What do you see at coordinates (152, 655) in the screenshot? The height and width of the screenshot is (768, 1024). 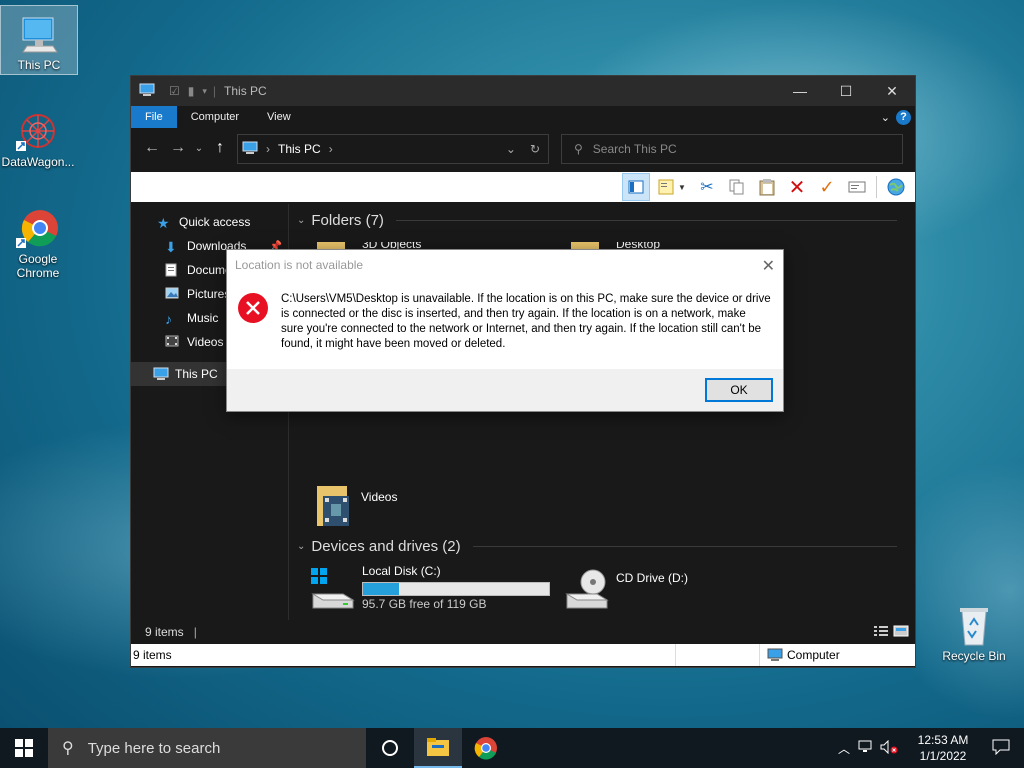 I see `footer-item-count: 9 items` at bounding box center [152, 655].